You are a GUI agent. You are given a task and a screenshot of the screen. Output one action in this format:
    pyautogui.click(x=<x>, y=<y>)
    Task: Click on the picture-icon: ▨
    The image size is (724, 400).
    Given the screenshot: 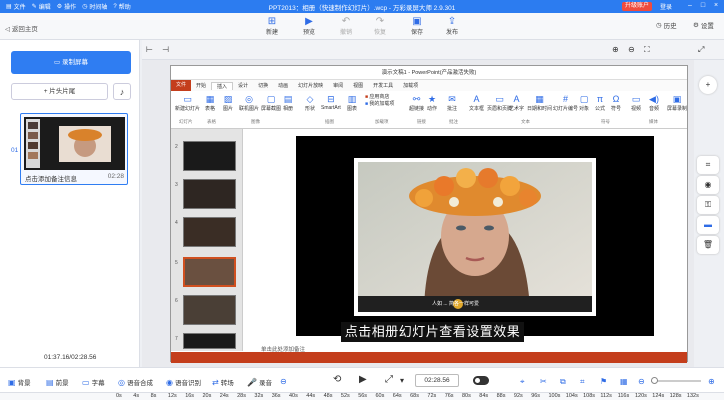 What is the action you would take?
    pyautogui.click(x=228, y=99)
    